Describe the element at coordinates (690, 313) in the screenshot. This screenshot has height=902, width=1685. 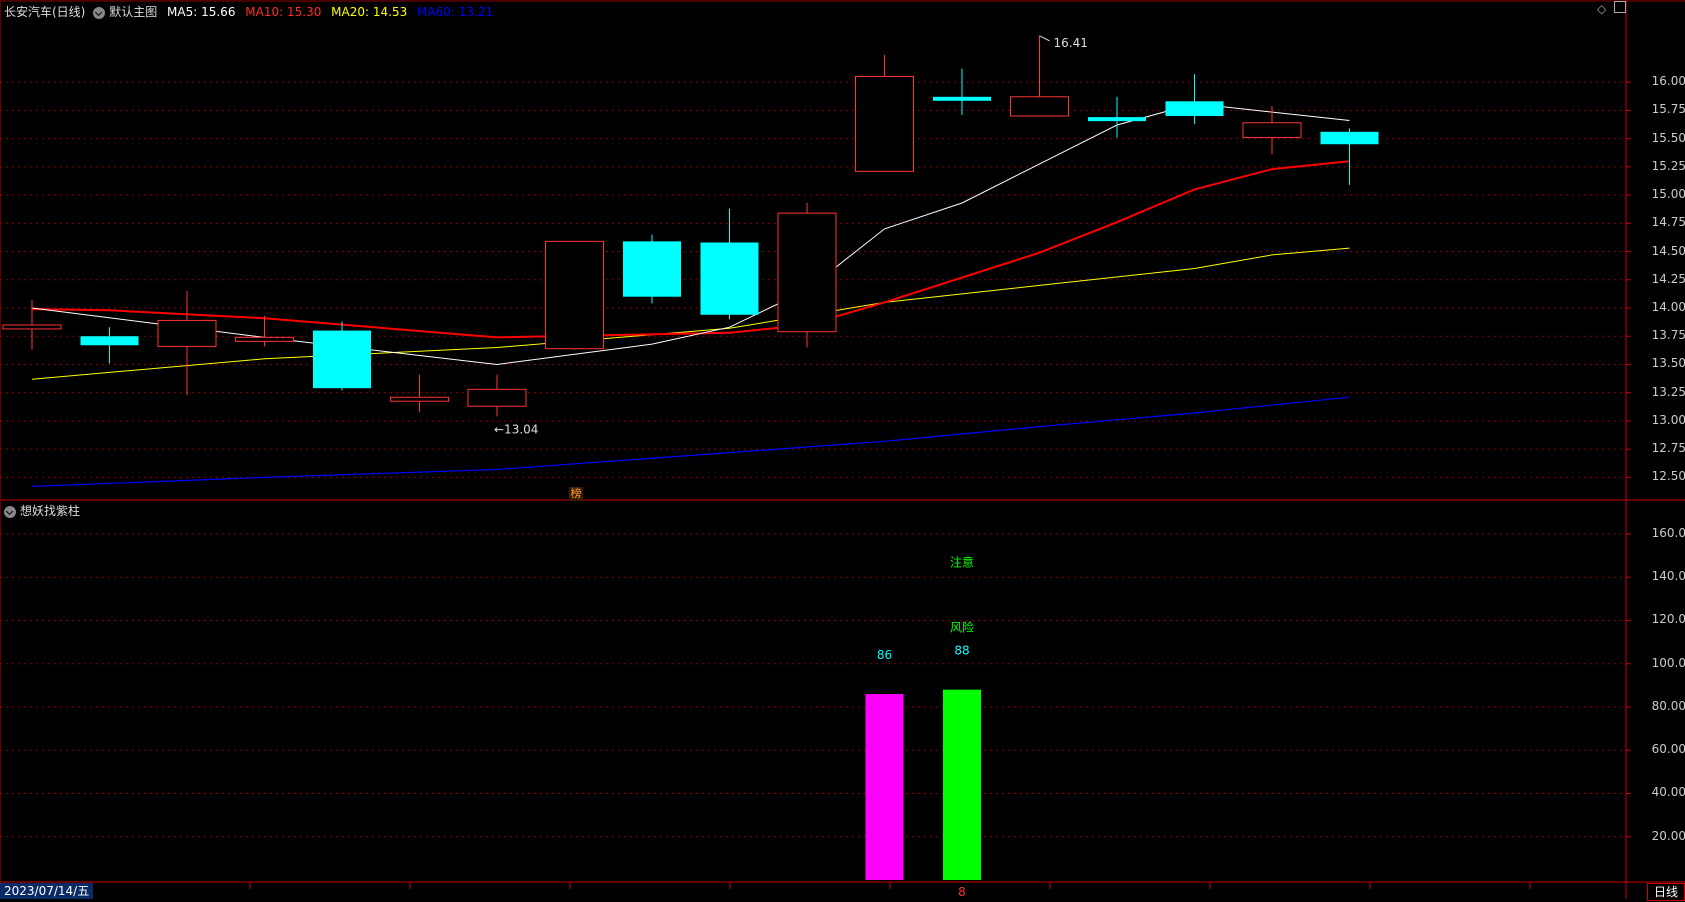
I see `ma20-line` at that location.